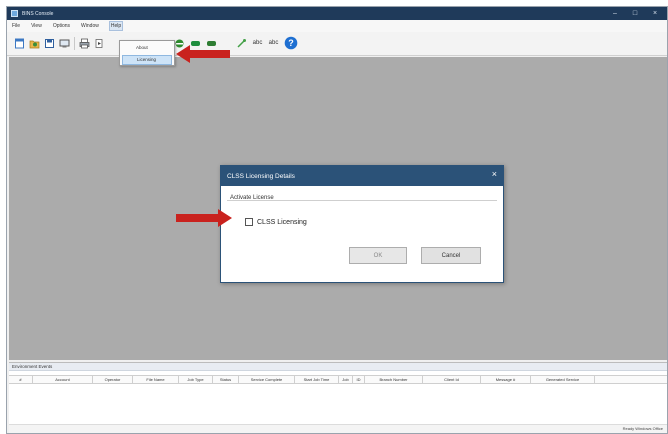 This screenshot has width=668, height=434. I want to click on column-header: Service Complete, so click(267, 379).